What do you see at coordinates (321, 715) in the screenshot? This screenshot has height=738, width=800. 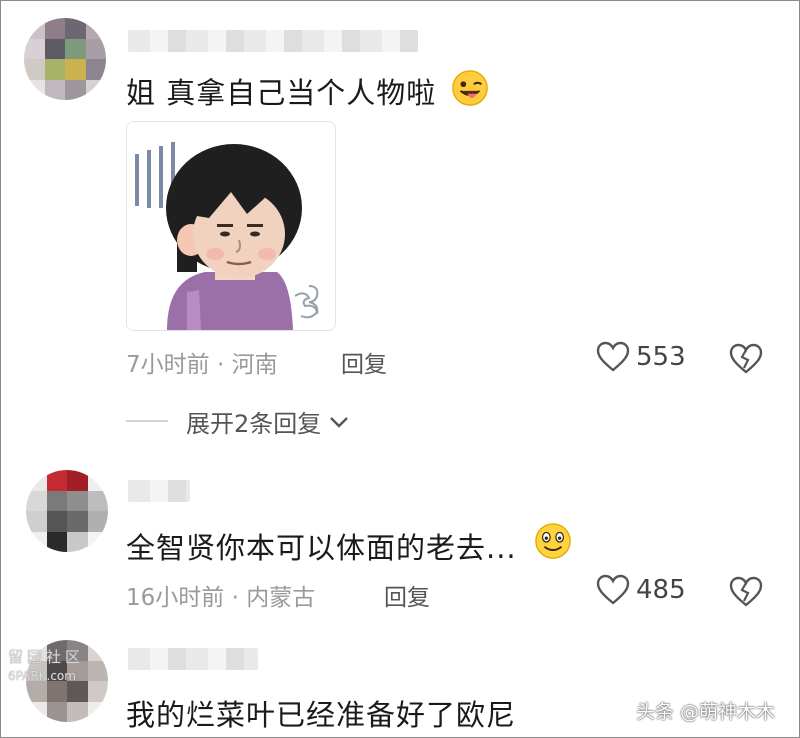 I see `comment-text: 我的烂菜叶已经准备好了欧尼` at bounding box center [321, 715].